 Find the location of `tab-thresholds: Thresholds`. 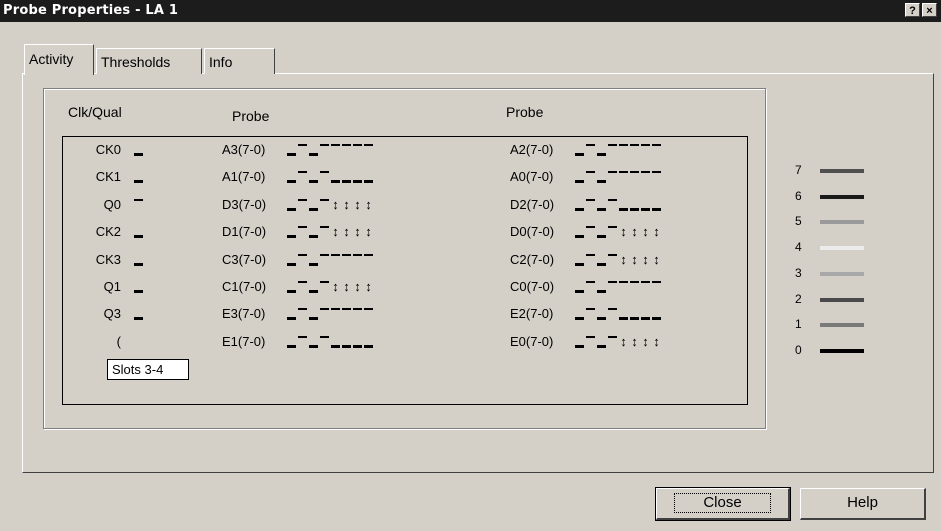

tab-thresholds: Thresholds is located at coordinates (149, 61).